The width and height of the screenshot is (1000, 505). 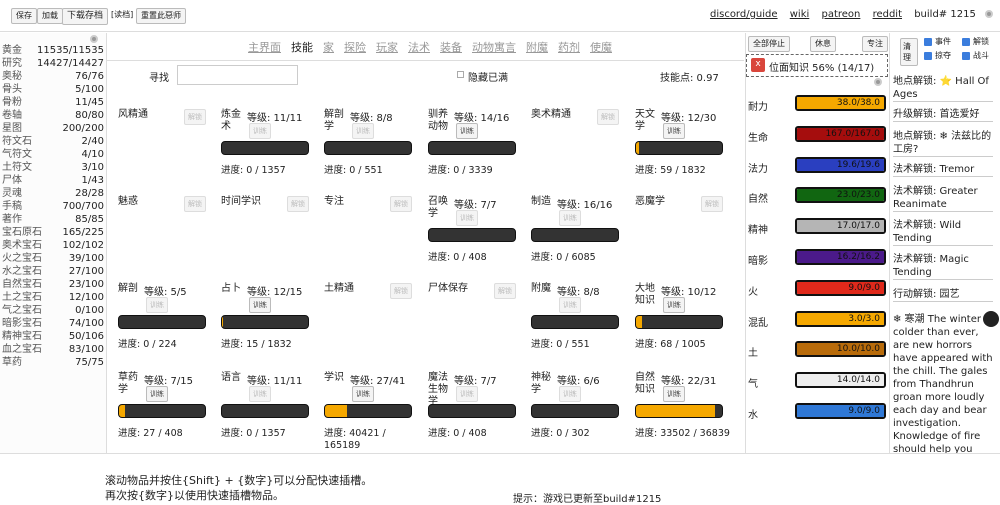 I want to click on tab-5: 法术, so click(x=419, y=47).